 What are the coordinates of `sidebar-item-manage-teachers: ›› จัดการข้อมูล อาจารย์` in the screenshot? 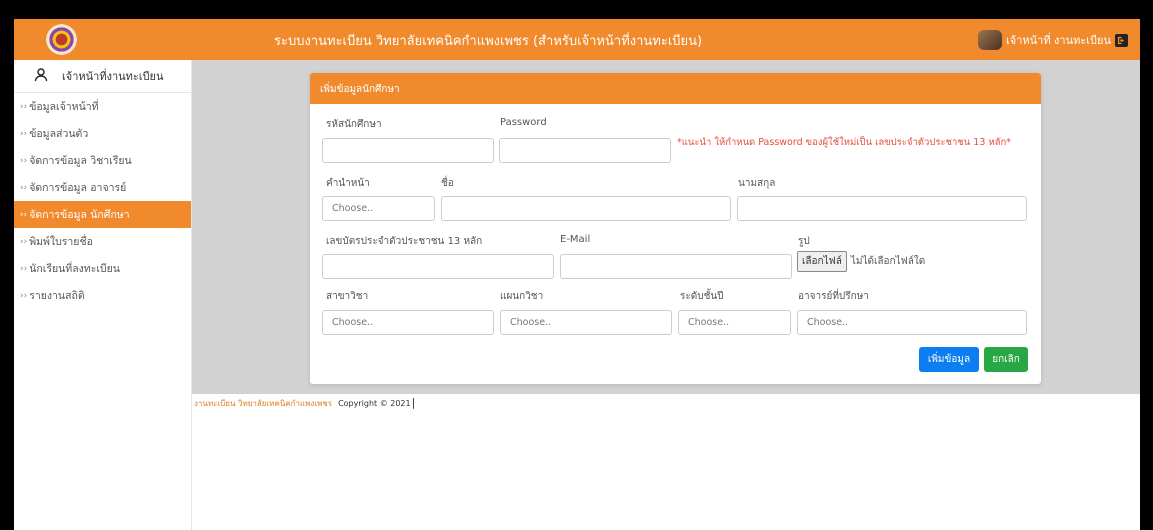 It's located at (102, 187).